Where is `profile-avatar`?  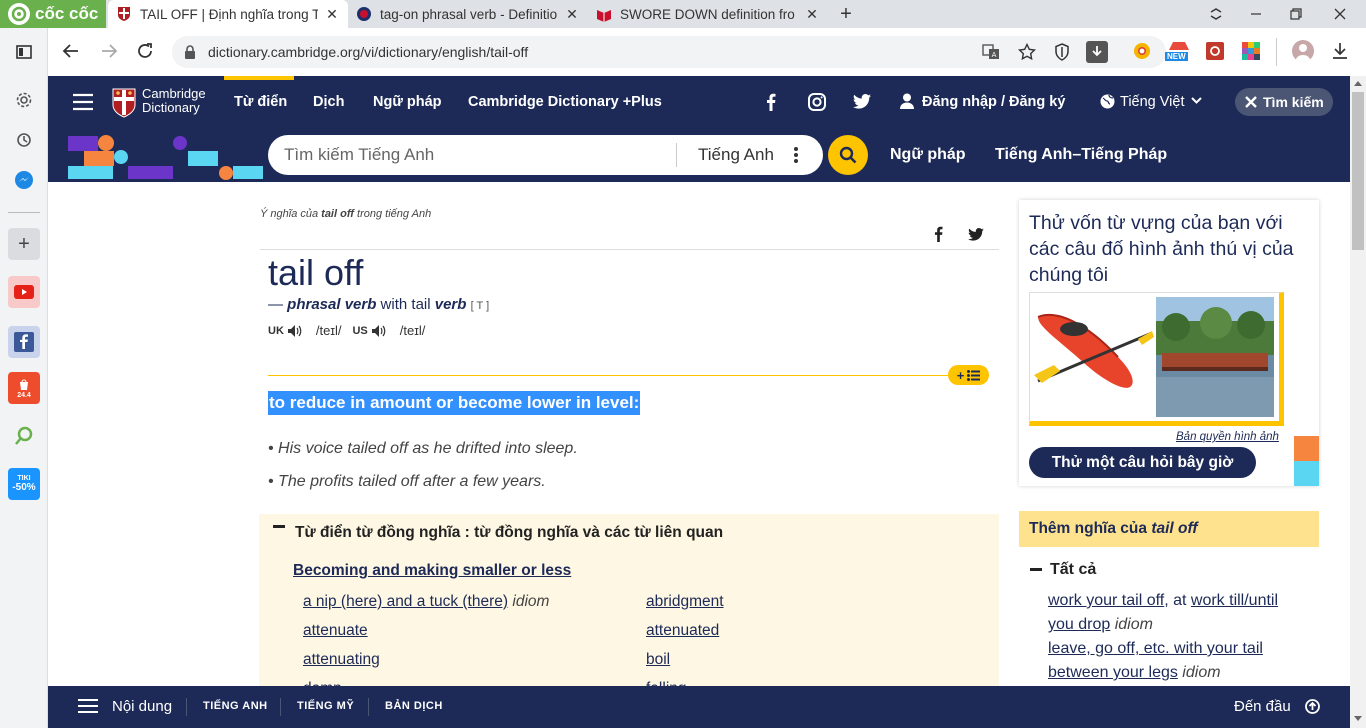
profile-avatar is located at coordinates (1303, 51).